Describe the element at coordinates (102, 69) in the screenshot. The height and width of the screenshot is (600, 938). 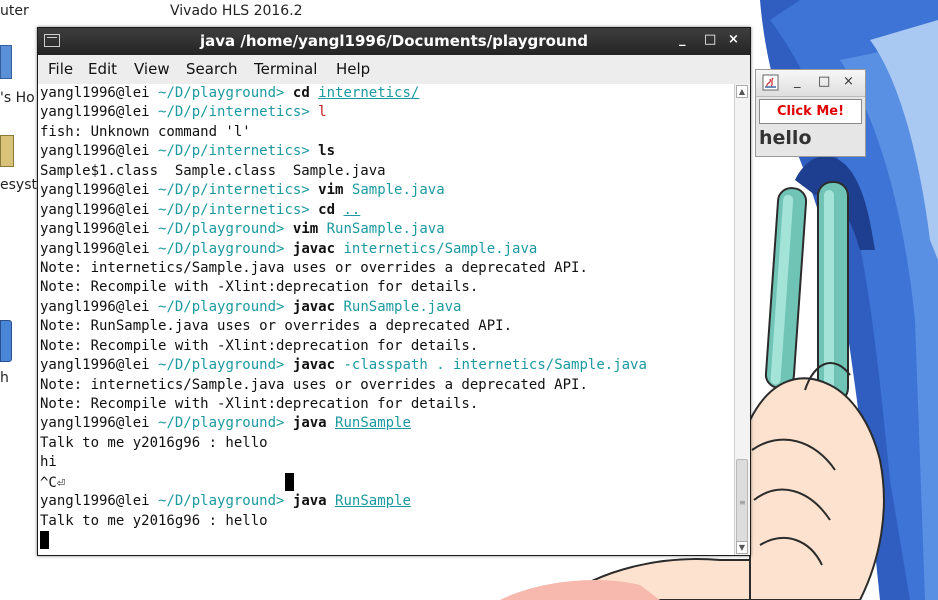
I see `menu-edit: Edit` at that location.